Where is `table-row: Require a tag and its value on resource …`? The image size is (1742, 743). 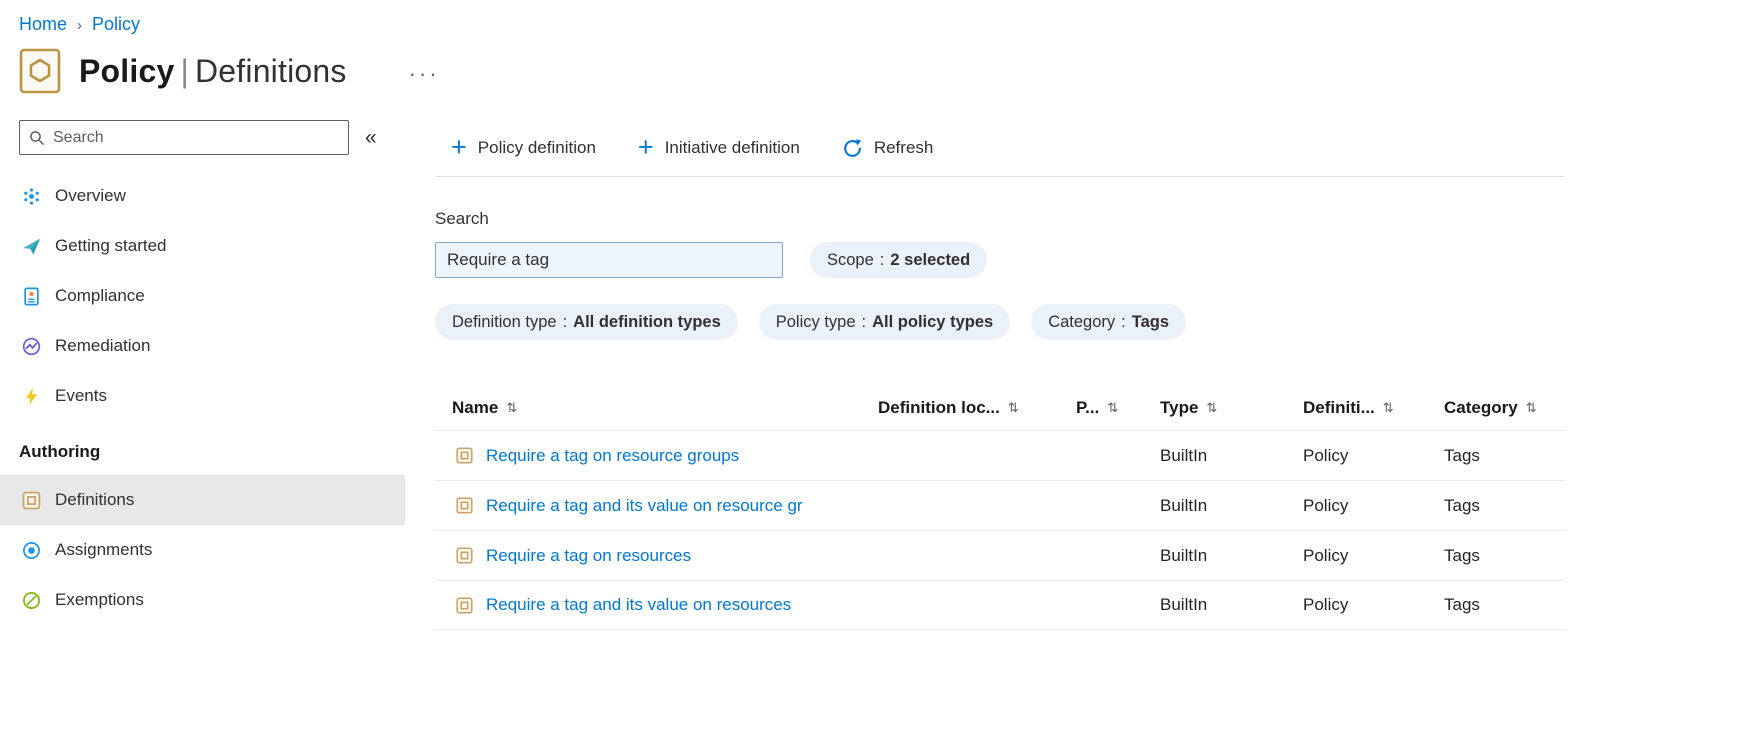 table-row: Require a tag and its value on resource … is located at coordinates (1000, 505).